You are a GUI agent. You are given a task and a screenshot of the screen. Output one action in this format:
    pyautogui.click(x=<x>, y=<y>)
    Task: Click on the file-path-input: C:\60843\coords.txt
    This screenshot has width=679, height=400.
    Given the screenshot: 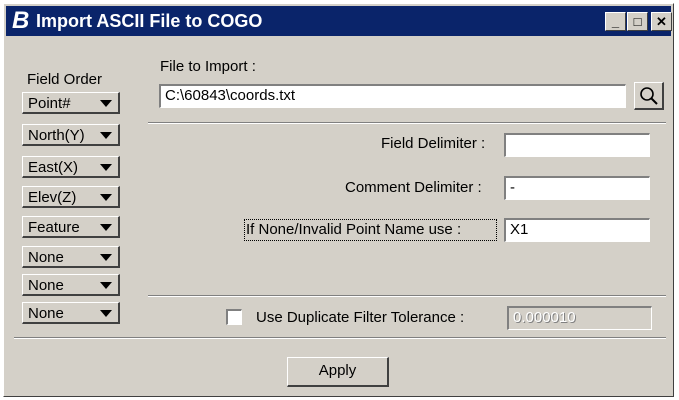 What is the action you would take?
    pyautogui.click(x=392, y=96)
    